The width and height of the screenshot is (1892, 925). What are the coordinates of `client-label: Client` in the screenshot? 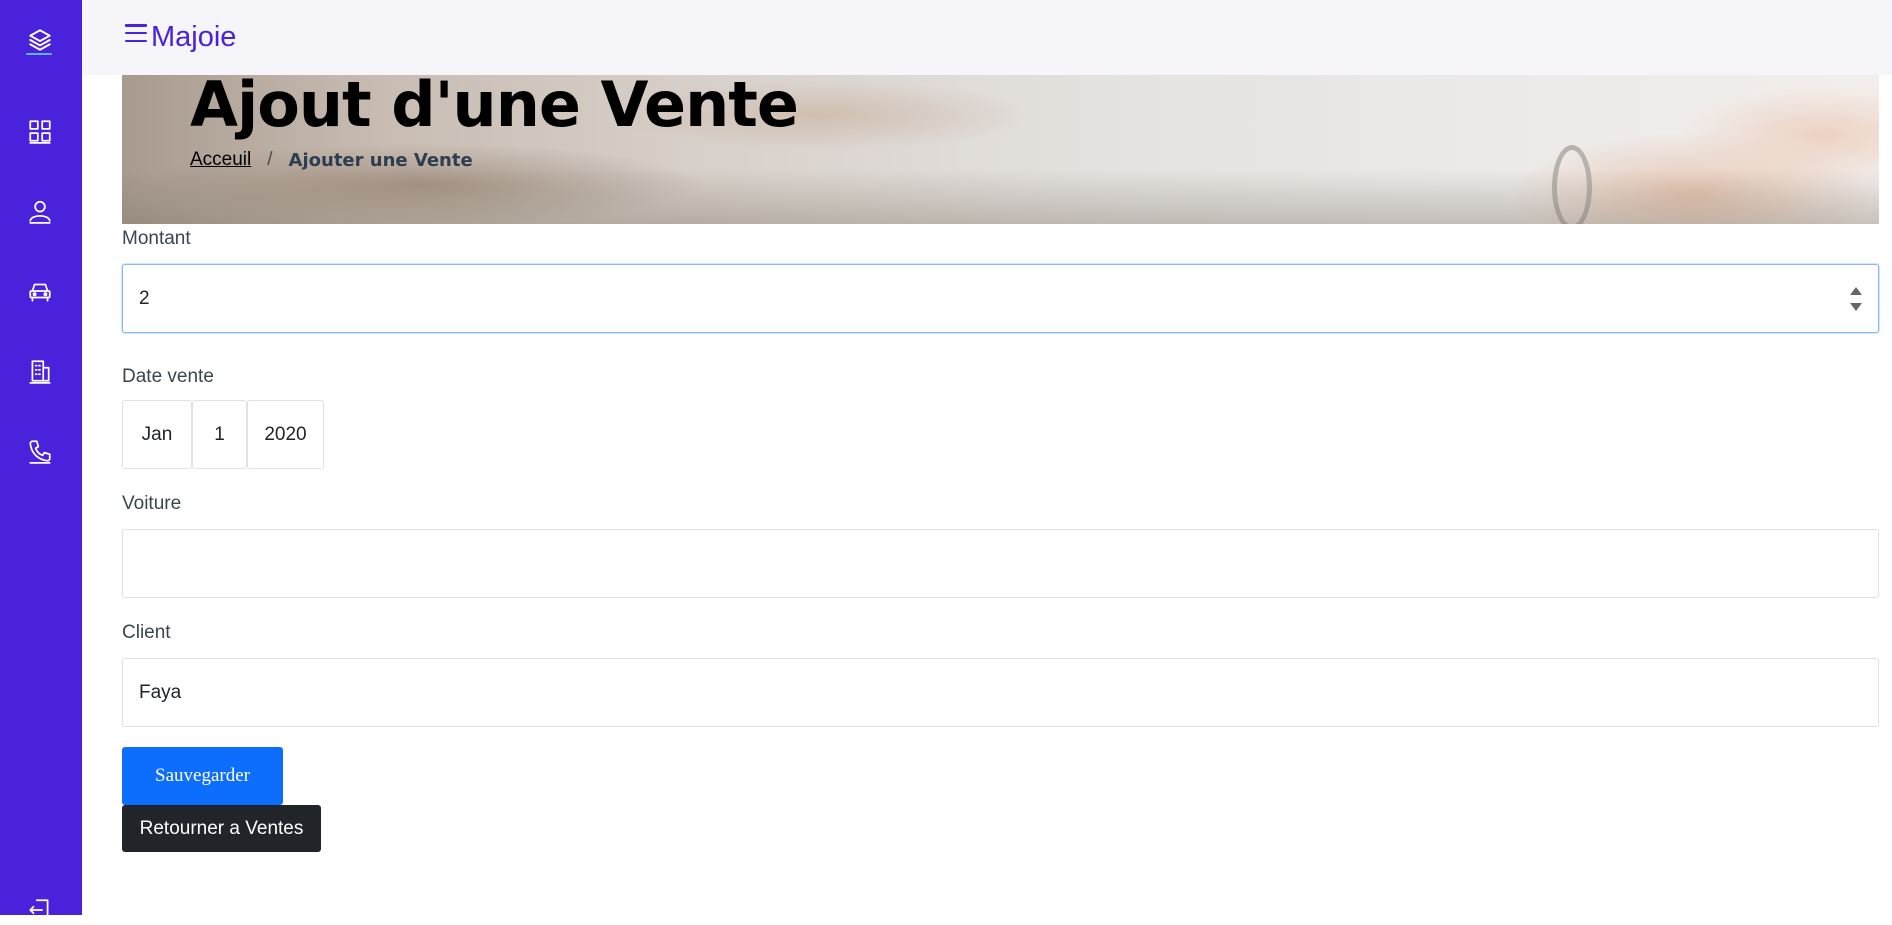 It's located at (146, 632).